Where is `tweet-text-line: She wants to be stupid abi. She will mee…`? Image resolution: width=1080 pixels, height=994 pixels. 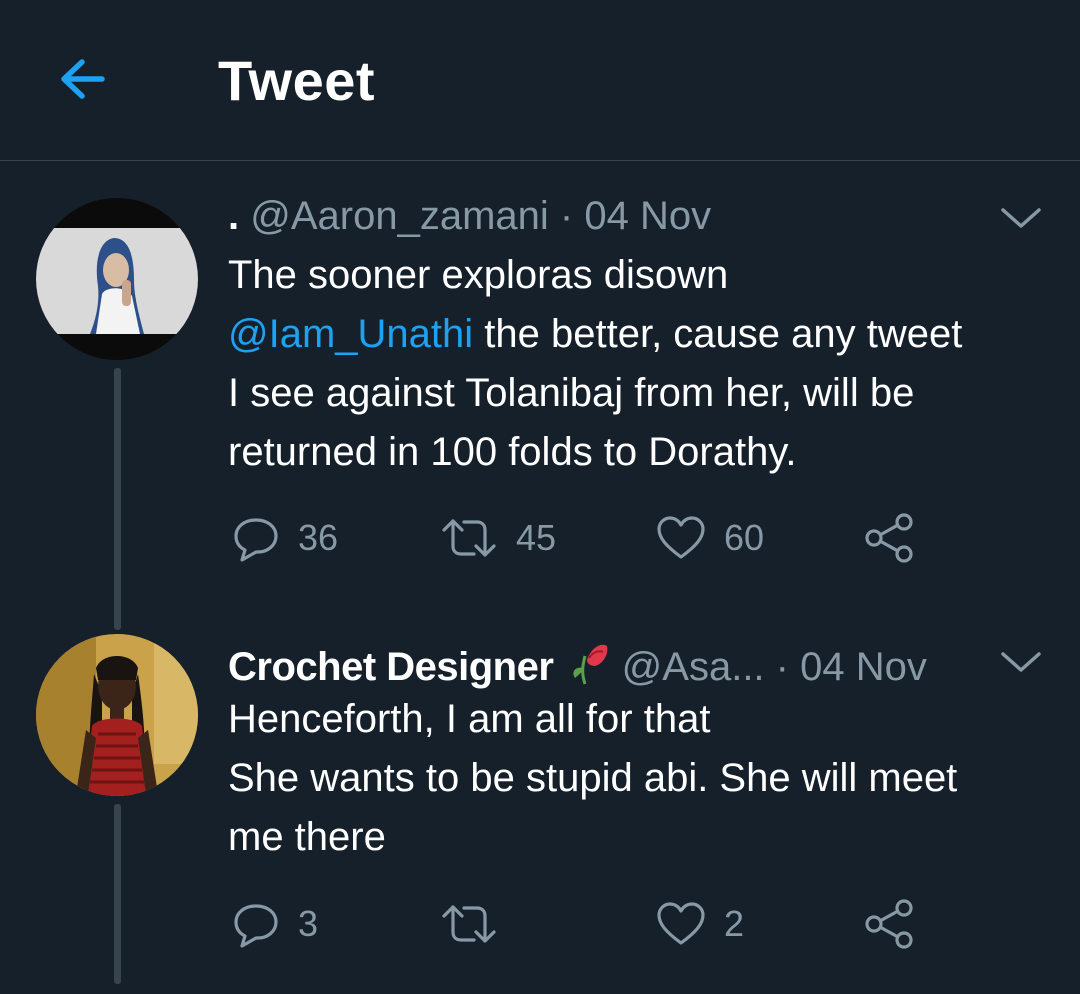
tweet-text-line: She wants to be stupid abi. She will mee… is located at coordinates (593, 778).